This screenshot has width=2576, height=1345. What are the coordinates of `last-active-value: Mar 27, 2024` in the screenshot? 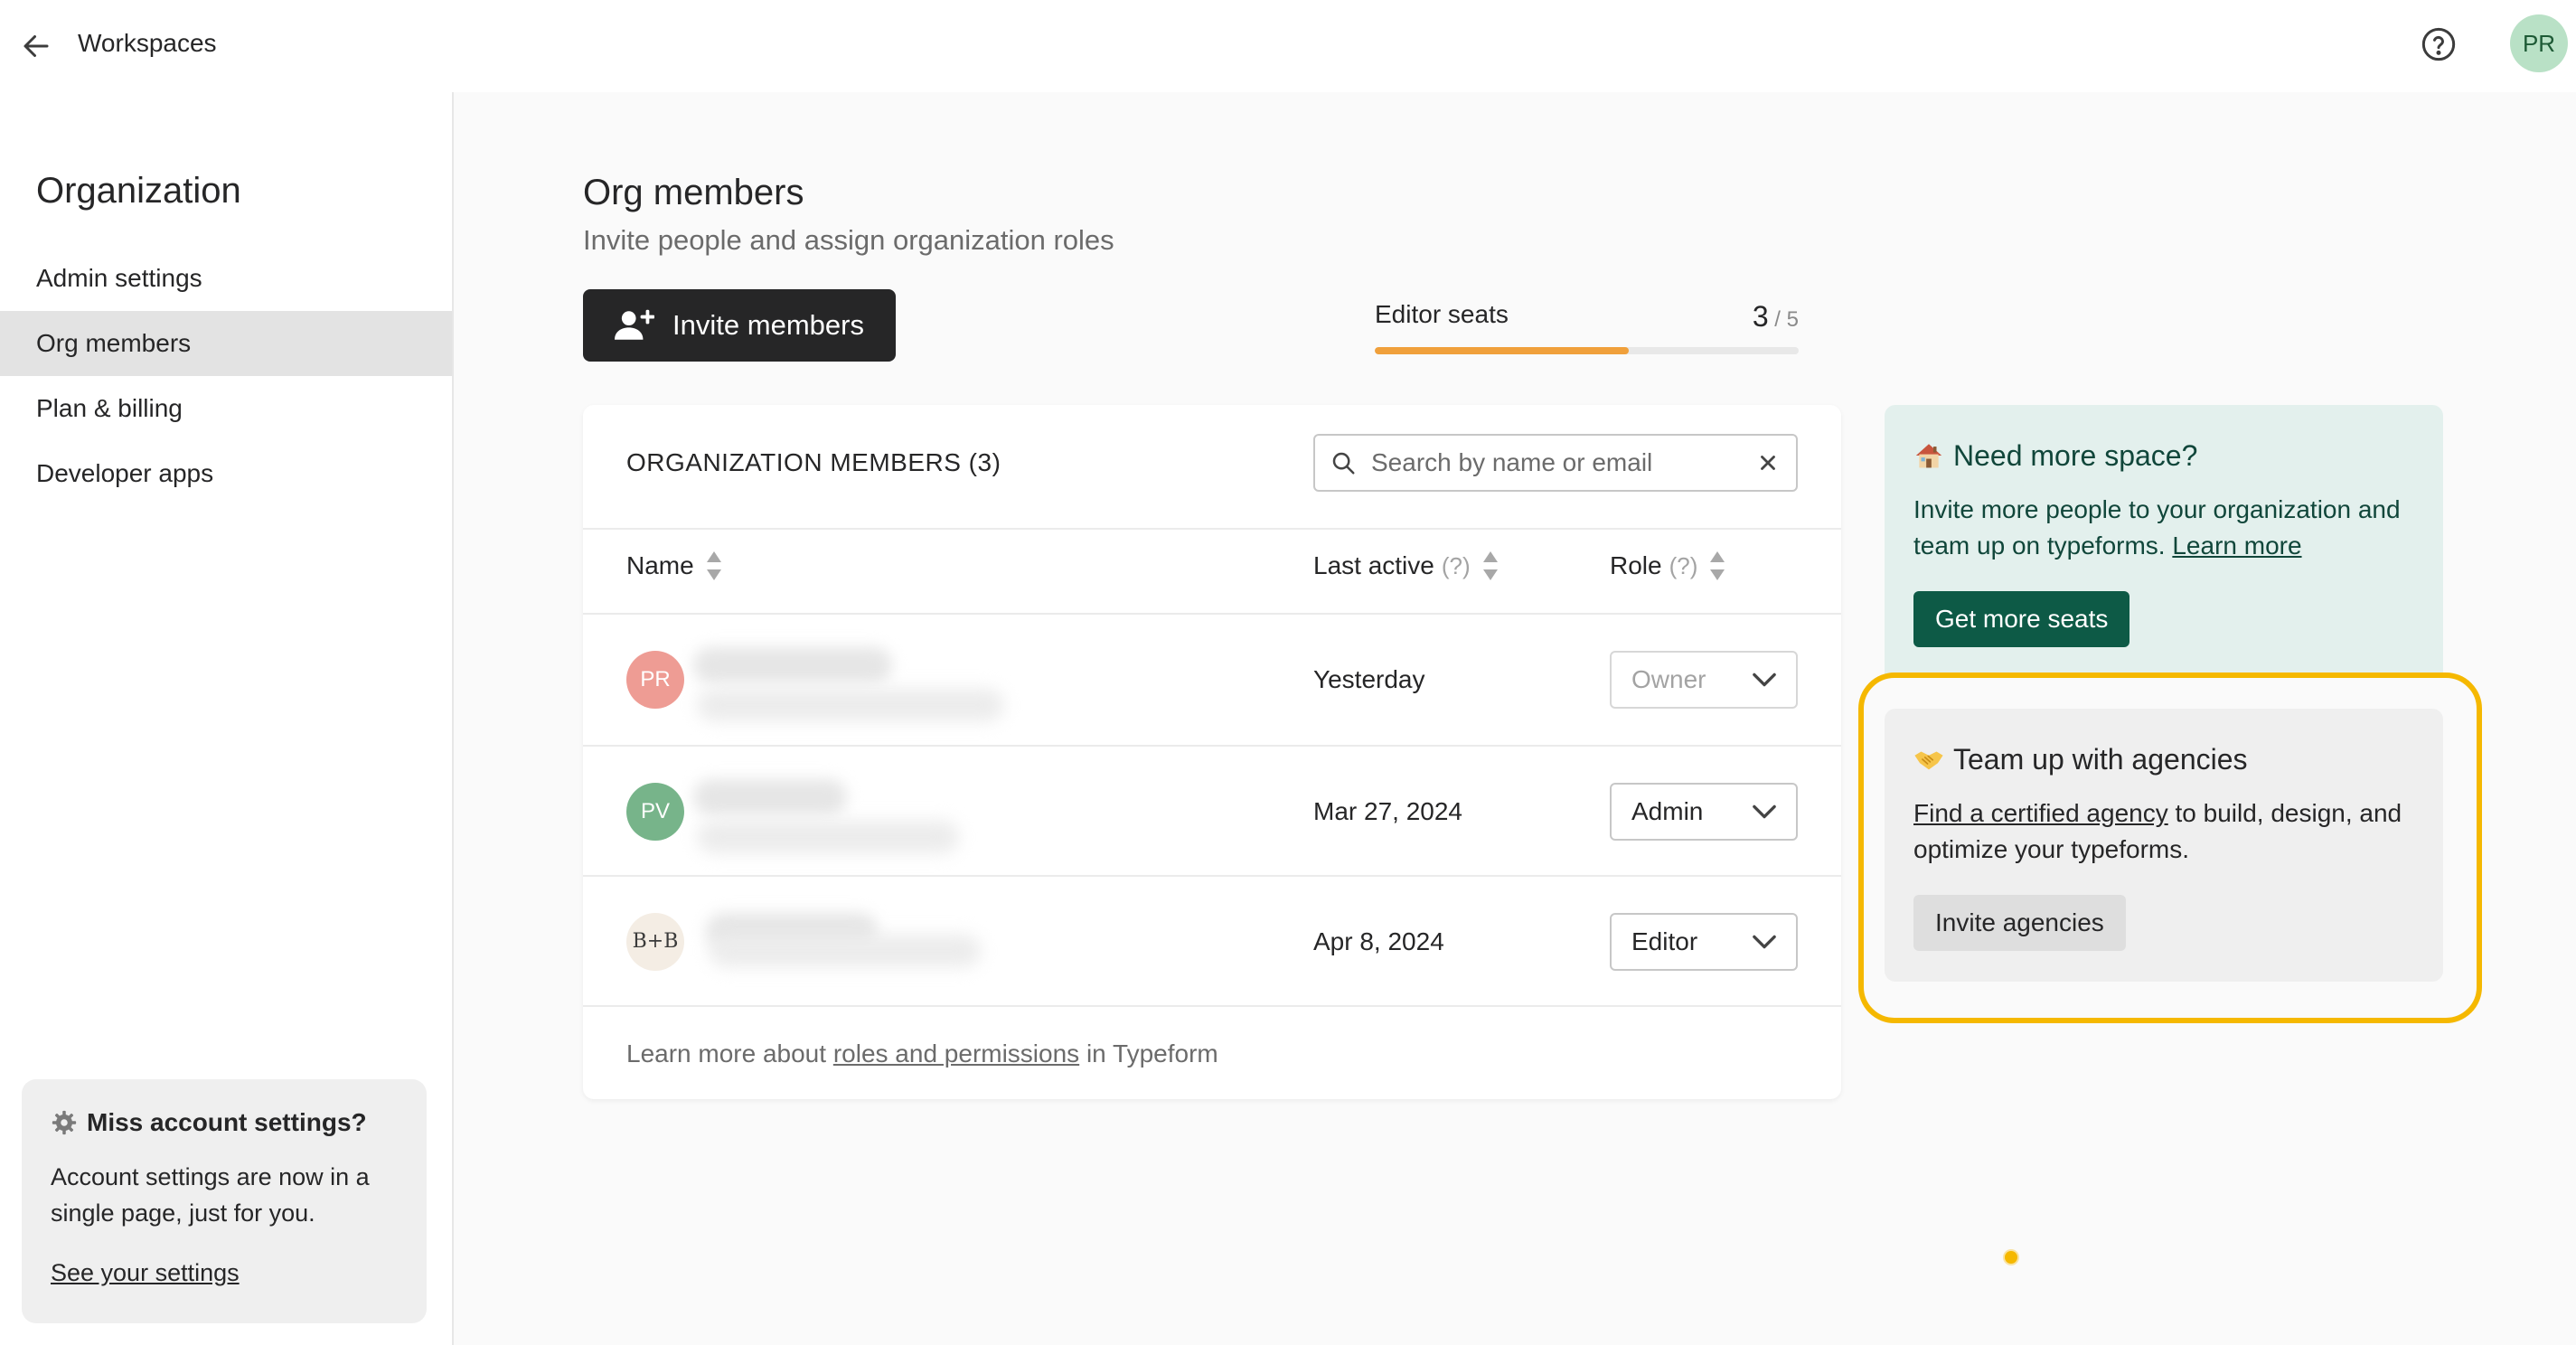 It's located at (1387, 811).